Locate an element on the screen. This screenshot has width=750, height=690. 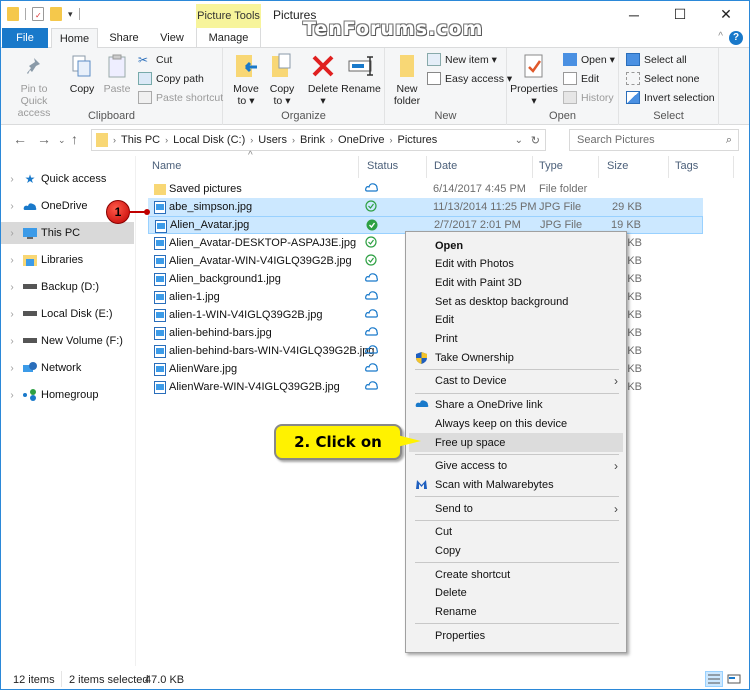
divider is located at coordinates (79, 14).